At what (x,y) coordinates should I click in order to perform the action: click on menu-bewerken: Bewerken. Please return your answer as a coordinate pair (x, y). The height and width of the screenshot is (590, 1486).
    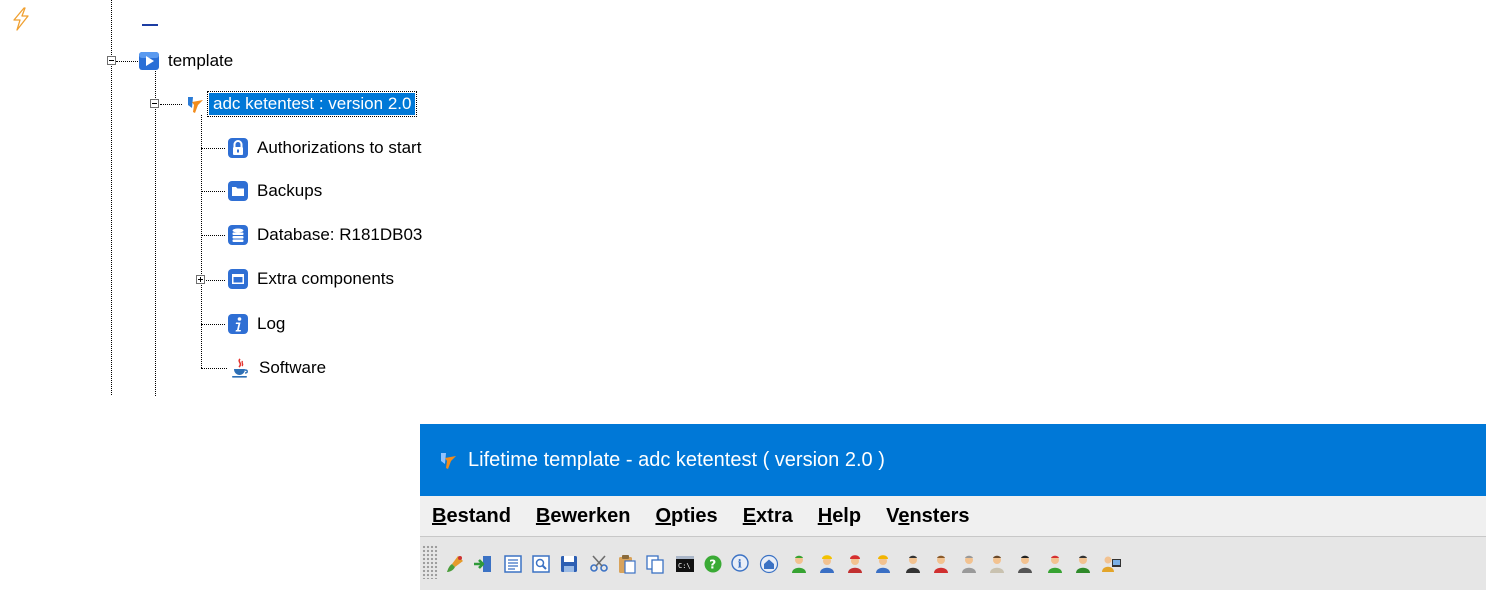
    Looking at the image, I should click on (583, 516).